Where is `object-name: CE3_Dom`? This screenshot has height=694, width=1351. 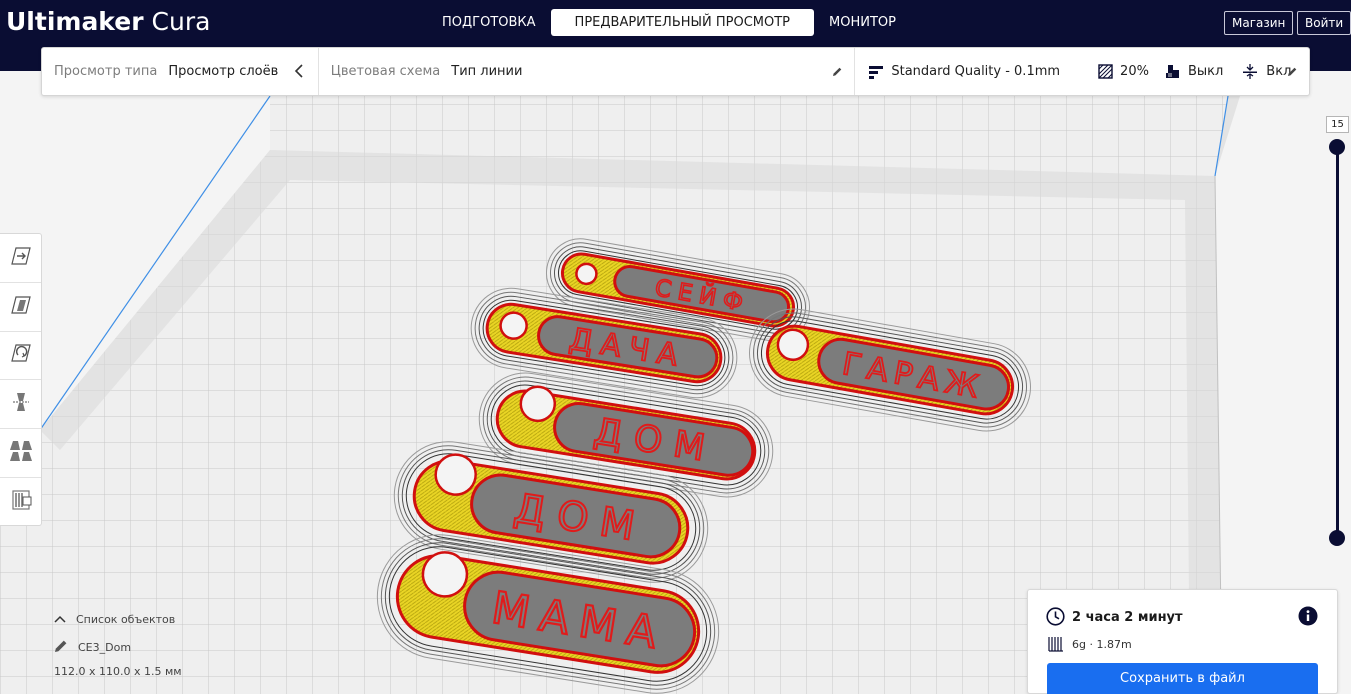
object-name: CE3_Dom is located at coordinates (104, 647).